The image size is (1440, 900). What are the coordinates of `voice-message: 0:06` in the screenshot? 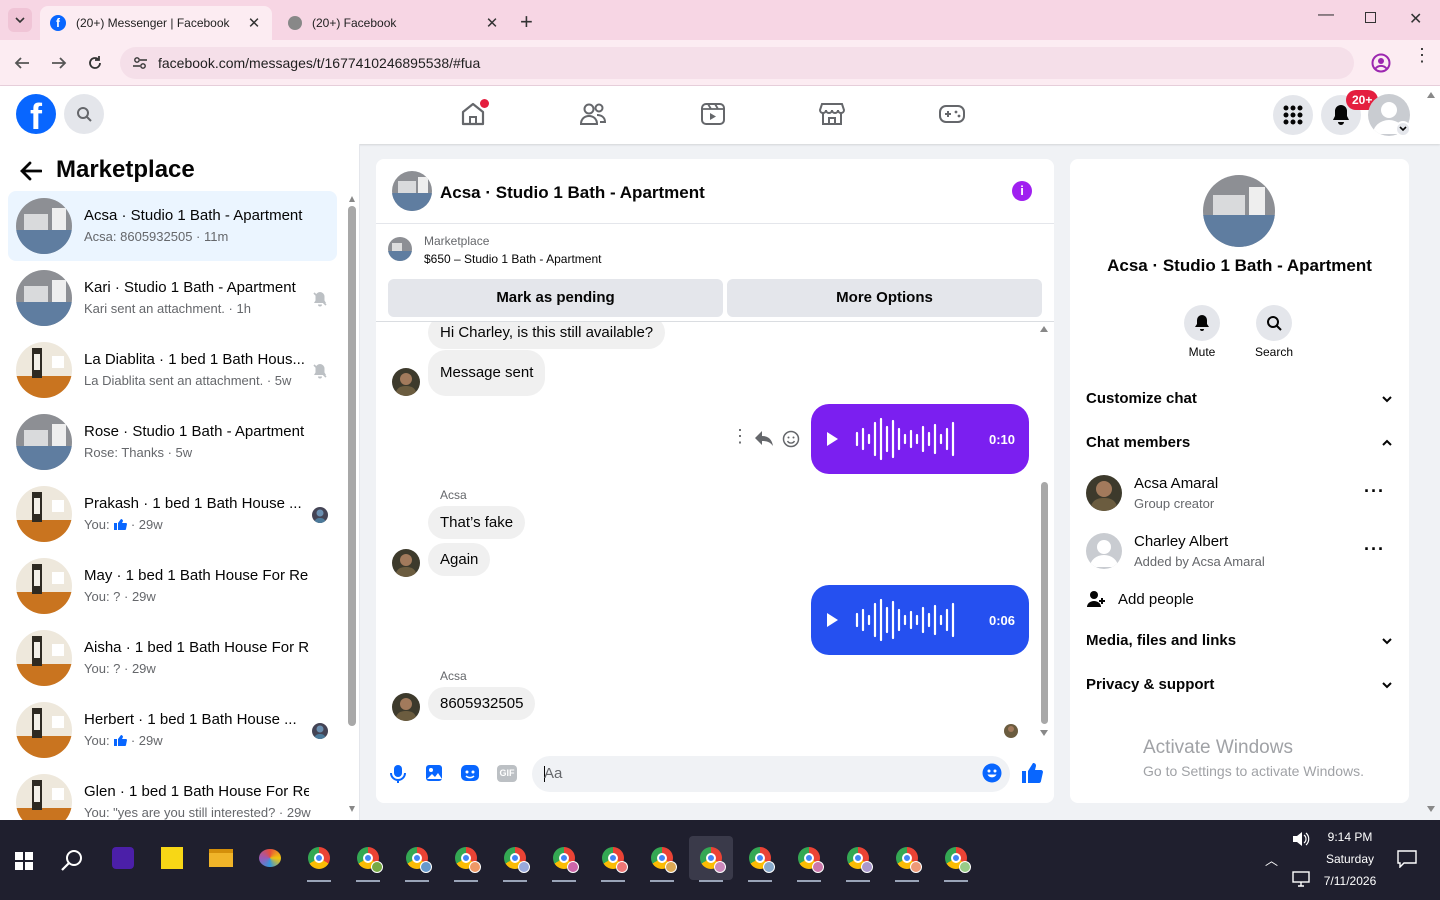 It's located at (920, 620).